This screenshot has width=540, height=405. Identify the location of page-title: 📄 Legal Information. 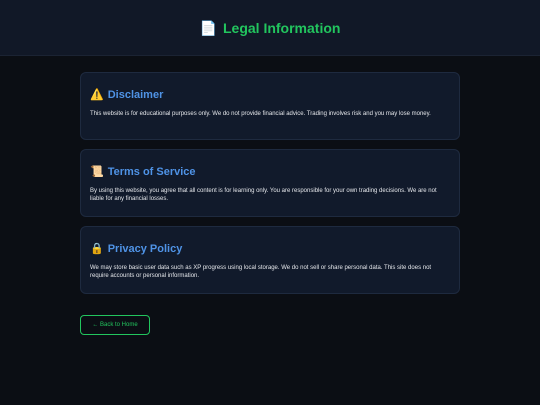
(270, 28).